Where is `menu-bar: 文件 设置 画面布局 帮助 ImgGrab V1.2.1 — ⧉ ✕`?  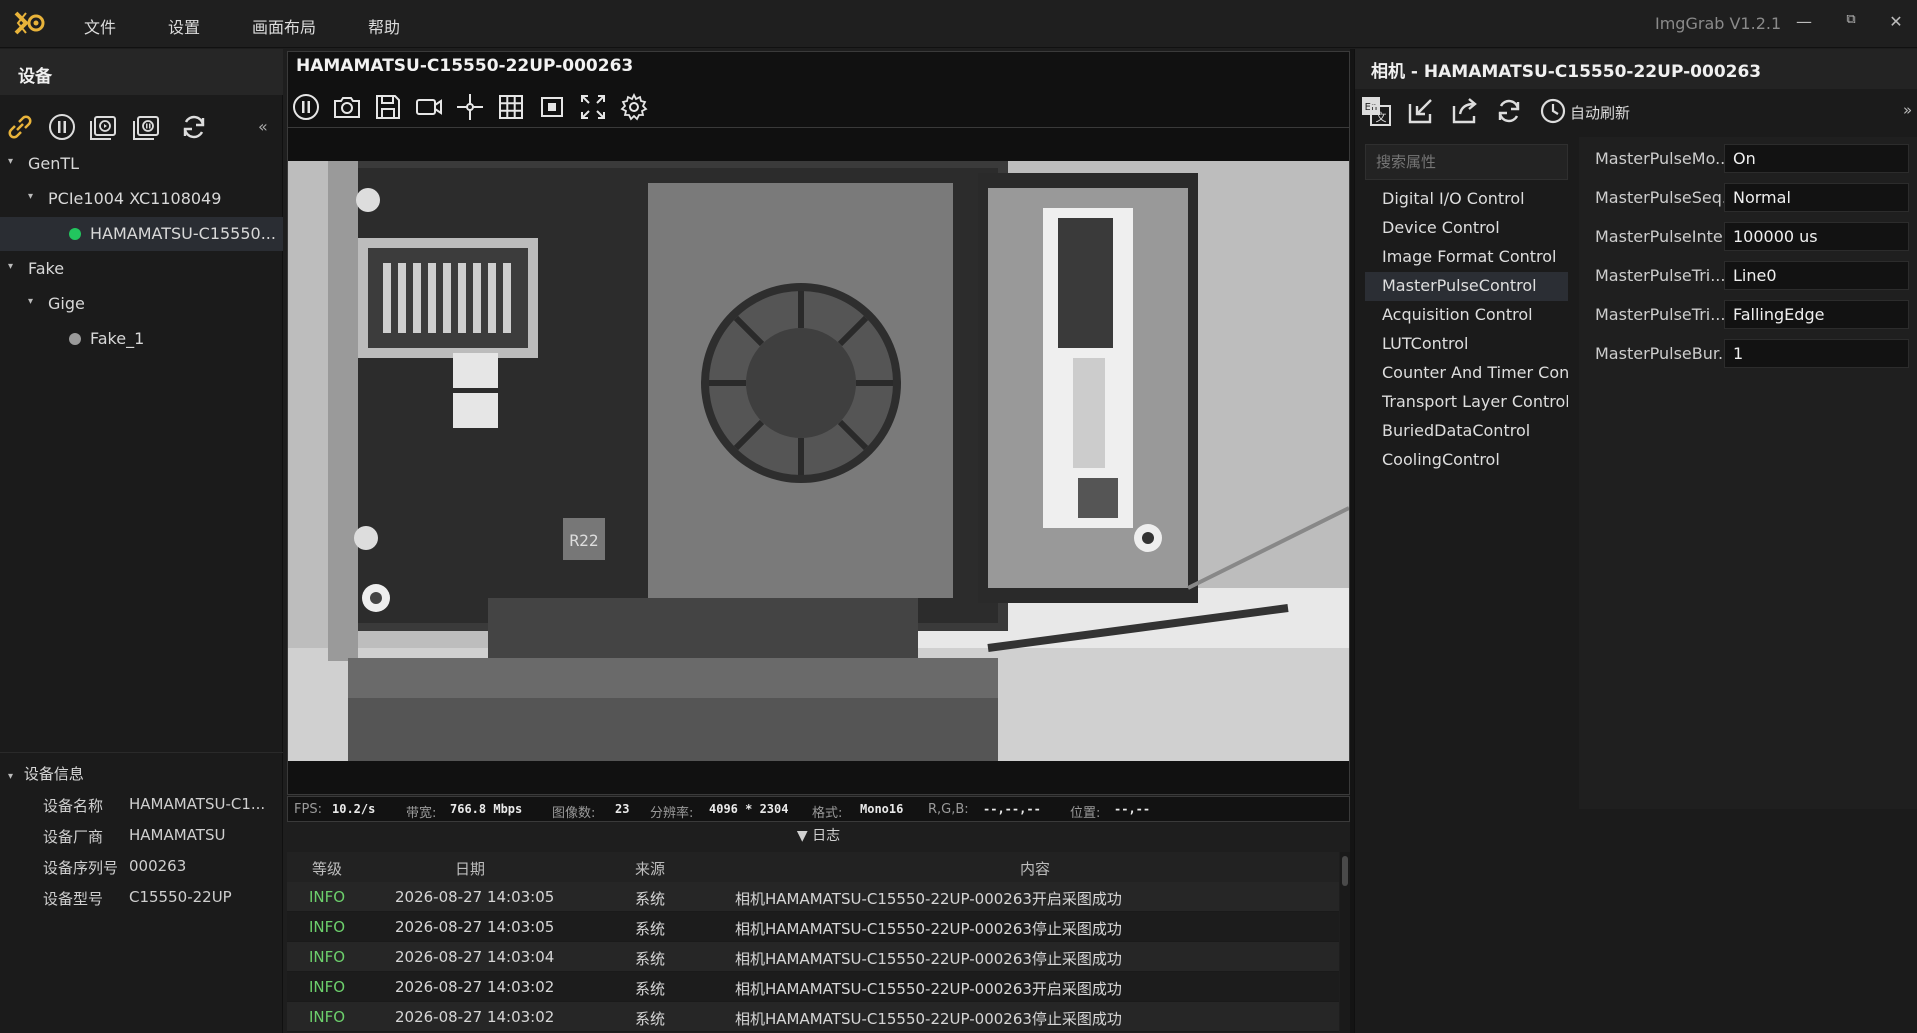
menu-bar: 文件 设置 画面布局 帮助 ImgGrab V1.2.1 — ⧉ ✕ is located at coordinates (958, 24).